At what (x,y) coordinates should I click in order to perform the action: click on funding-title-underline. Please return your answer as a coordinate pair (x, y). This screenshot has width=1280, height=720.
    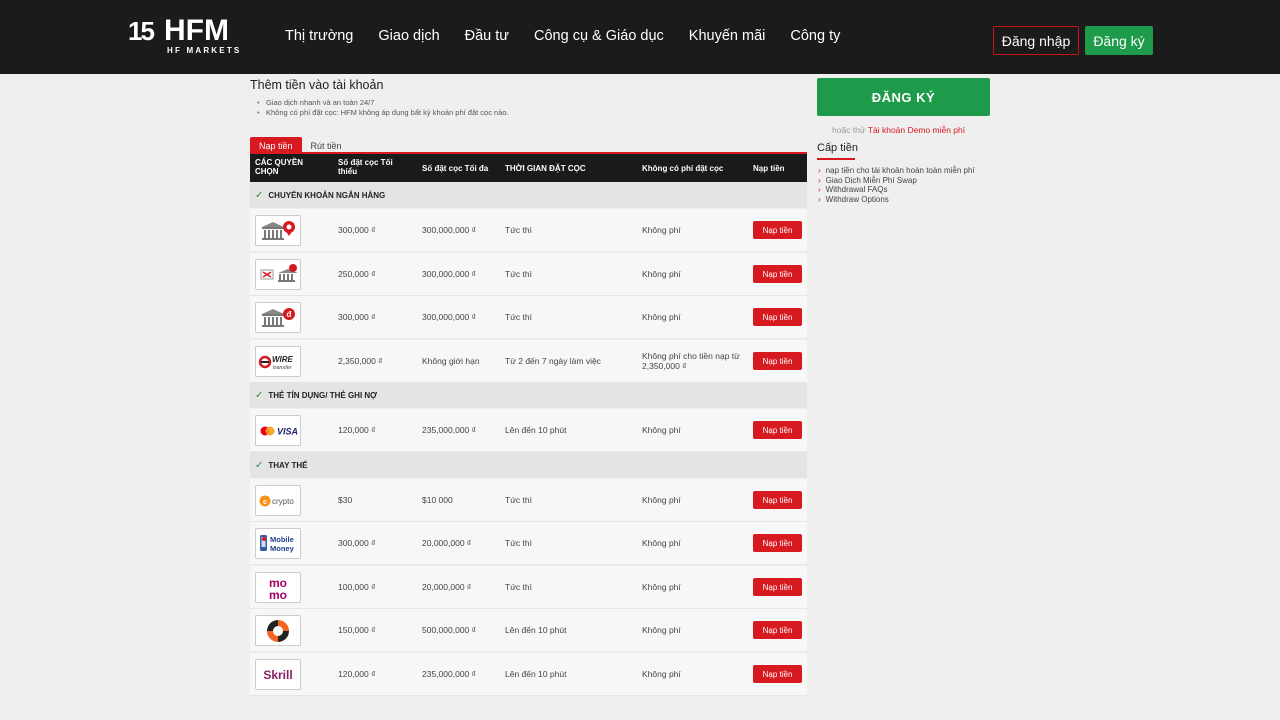
    Looking at the image, I should click on (836, 159).